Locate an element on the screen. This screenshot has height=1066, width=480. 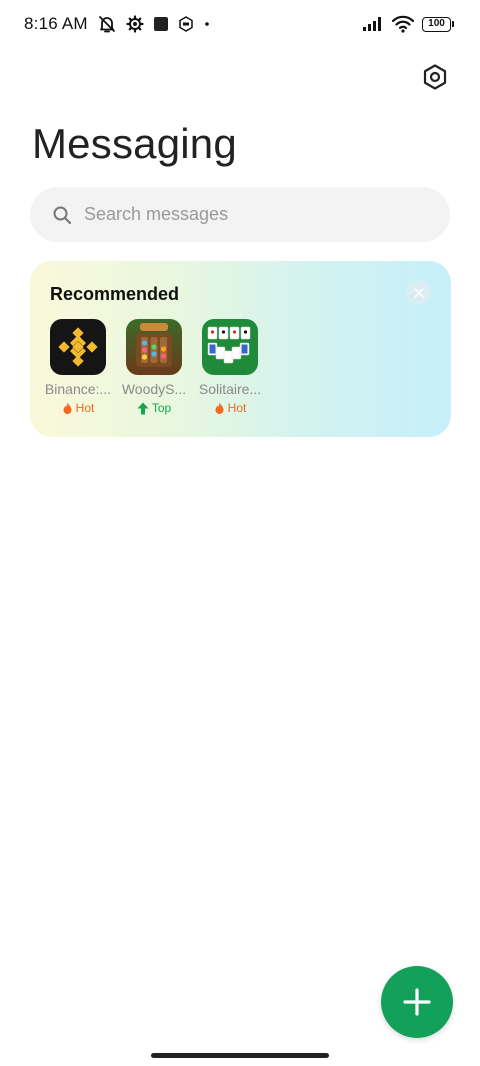
search-bar is located at coordinates (240, 214).